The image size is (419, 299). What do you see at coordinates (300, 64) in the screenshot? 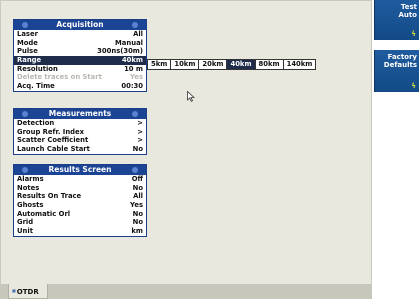
I see `range-option-140km: 140km` at bounding box center [300, 64].